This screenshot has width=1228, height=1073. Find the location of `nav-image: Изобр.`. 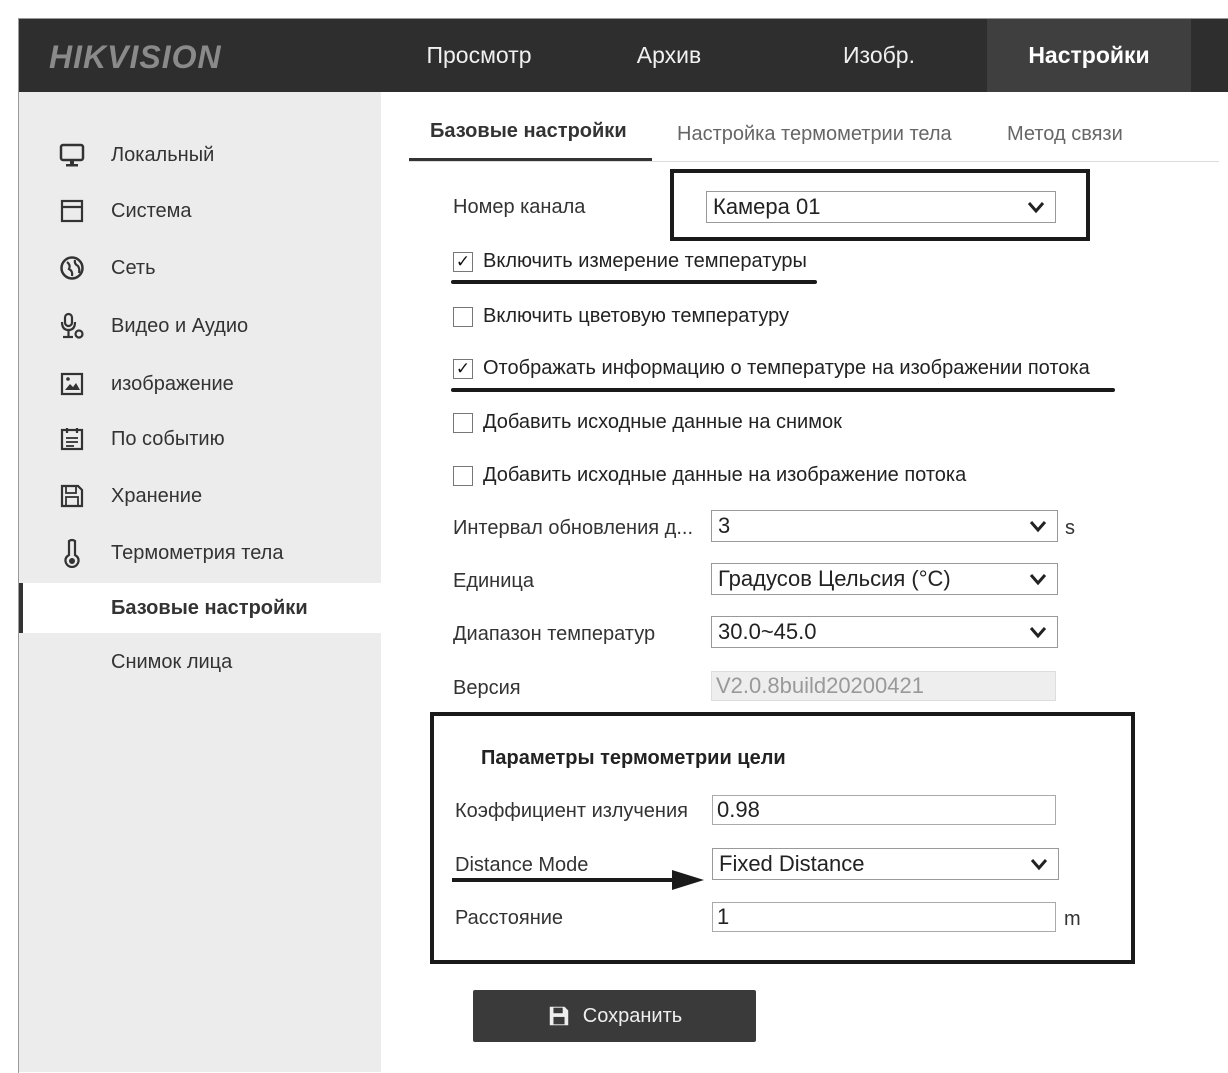

nav-image: Изобр. is located at coordinates (879, 55).